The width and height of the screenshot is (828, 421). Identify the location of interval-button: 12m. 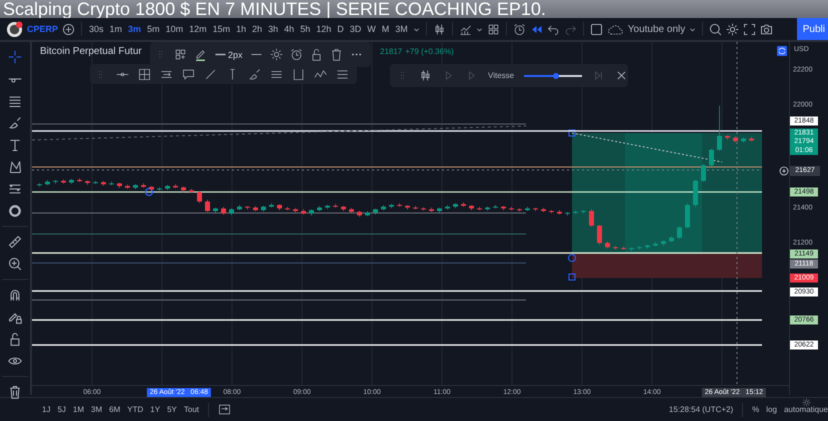
(198, 29).